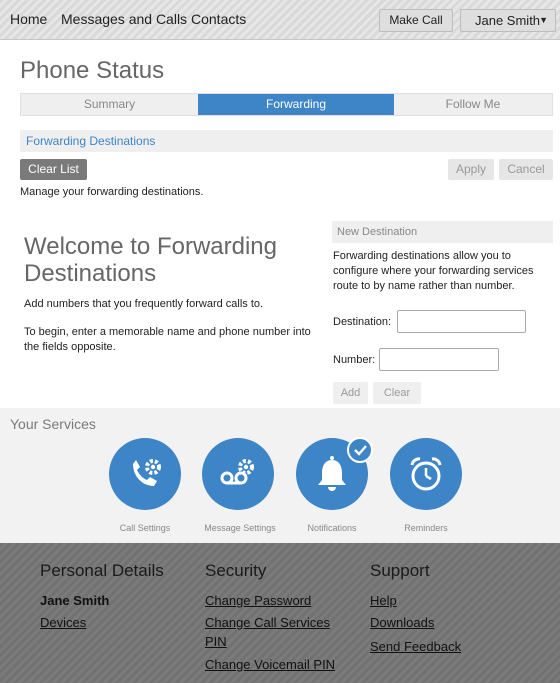 This screenshot has width=560, height=683. What do you see at coordinates (415, 646) in the screenshot?
I see `send-feedback-link: Send Feedback` at bounding box center [415, 646].